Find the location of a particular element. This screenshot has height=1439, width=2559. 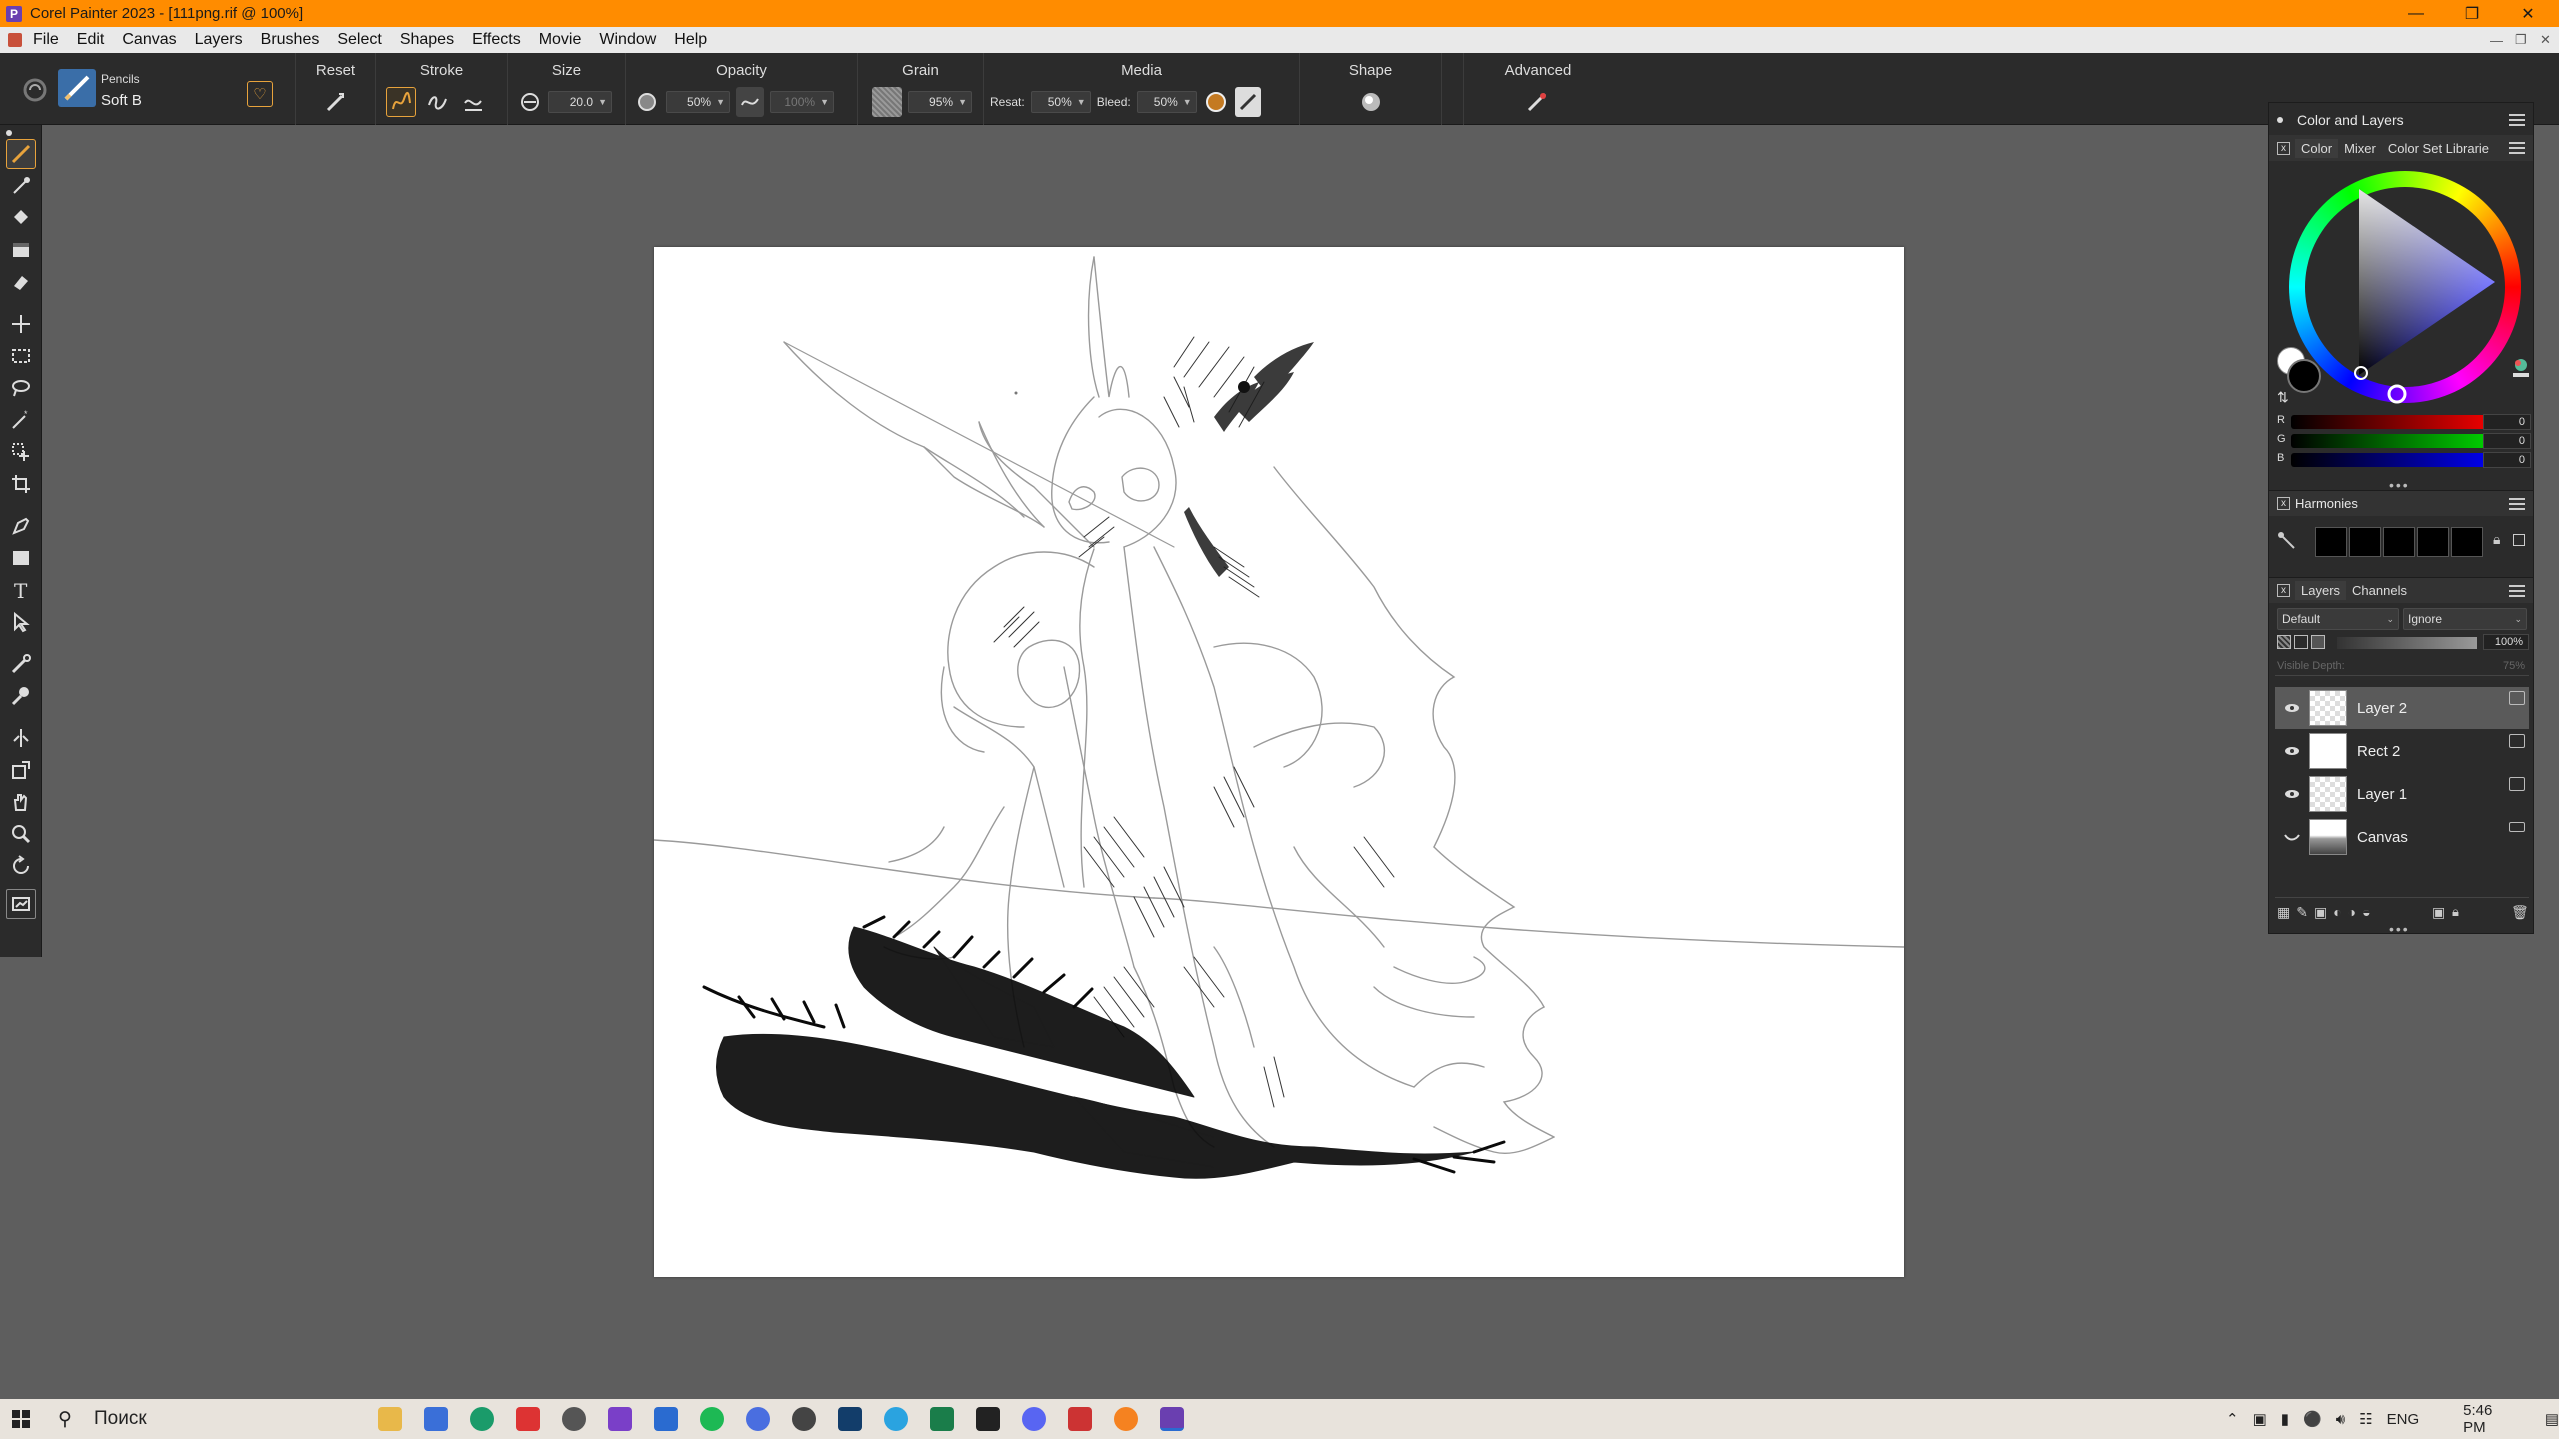

color-wheel: ⇅ is located at coordinates (2403, 287).